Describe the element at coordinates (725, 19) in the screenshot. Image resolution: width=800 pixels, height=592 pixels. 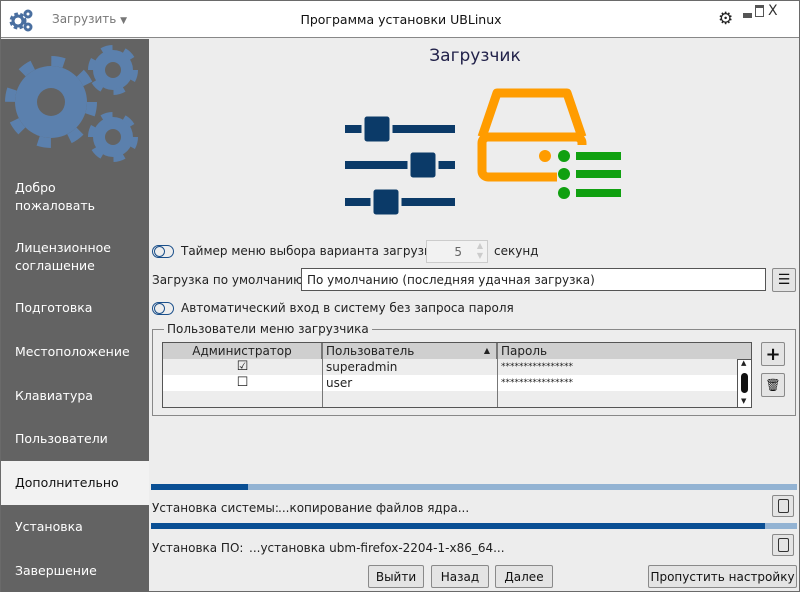
I see `settings-gear-icon: ⚙` at that location.